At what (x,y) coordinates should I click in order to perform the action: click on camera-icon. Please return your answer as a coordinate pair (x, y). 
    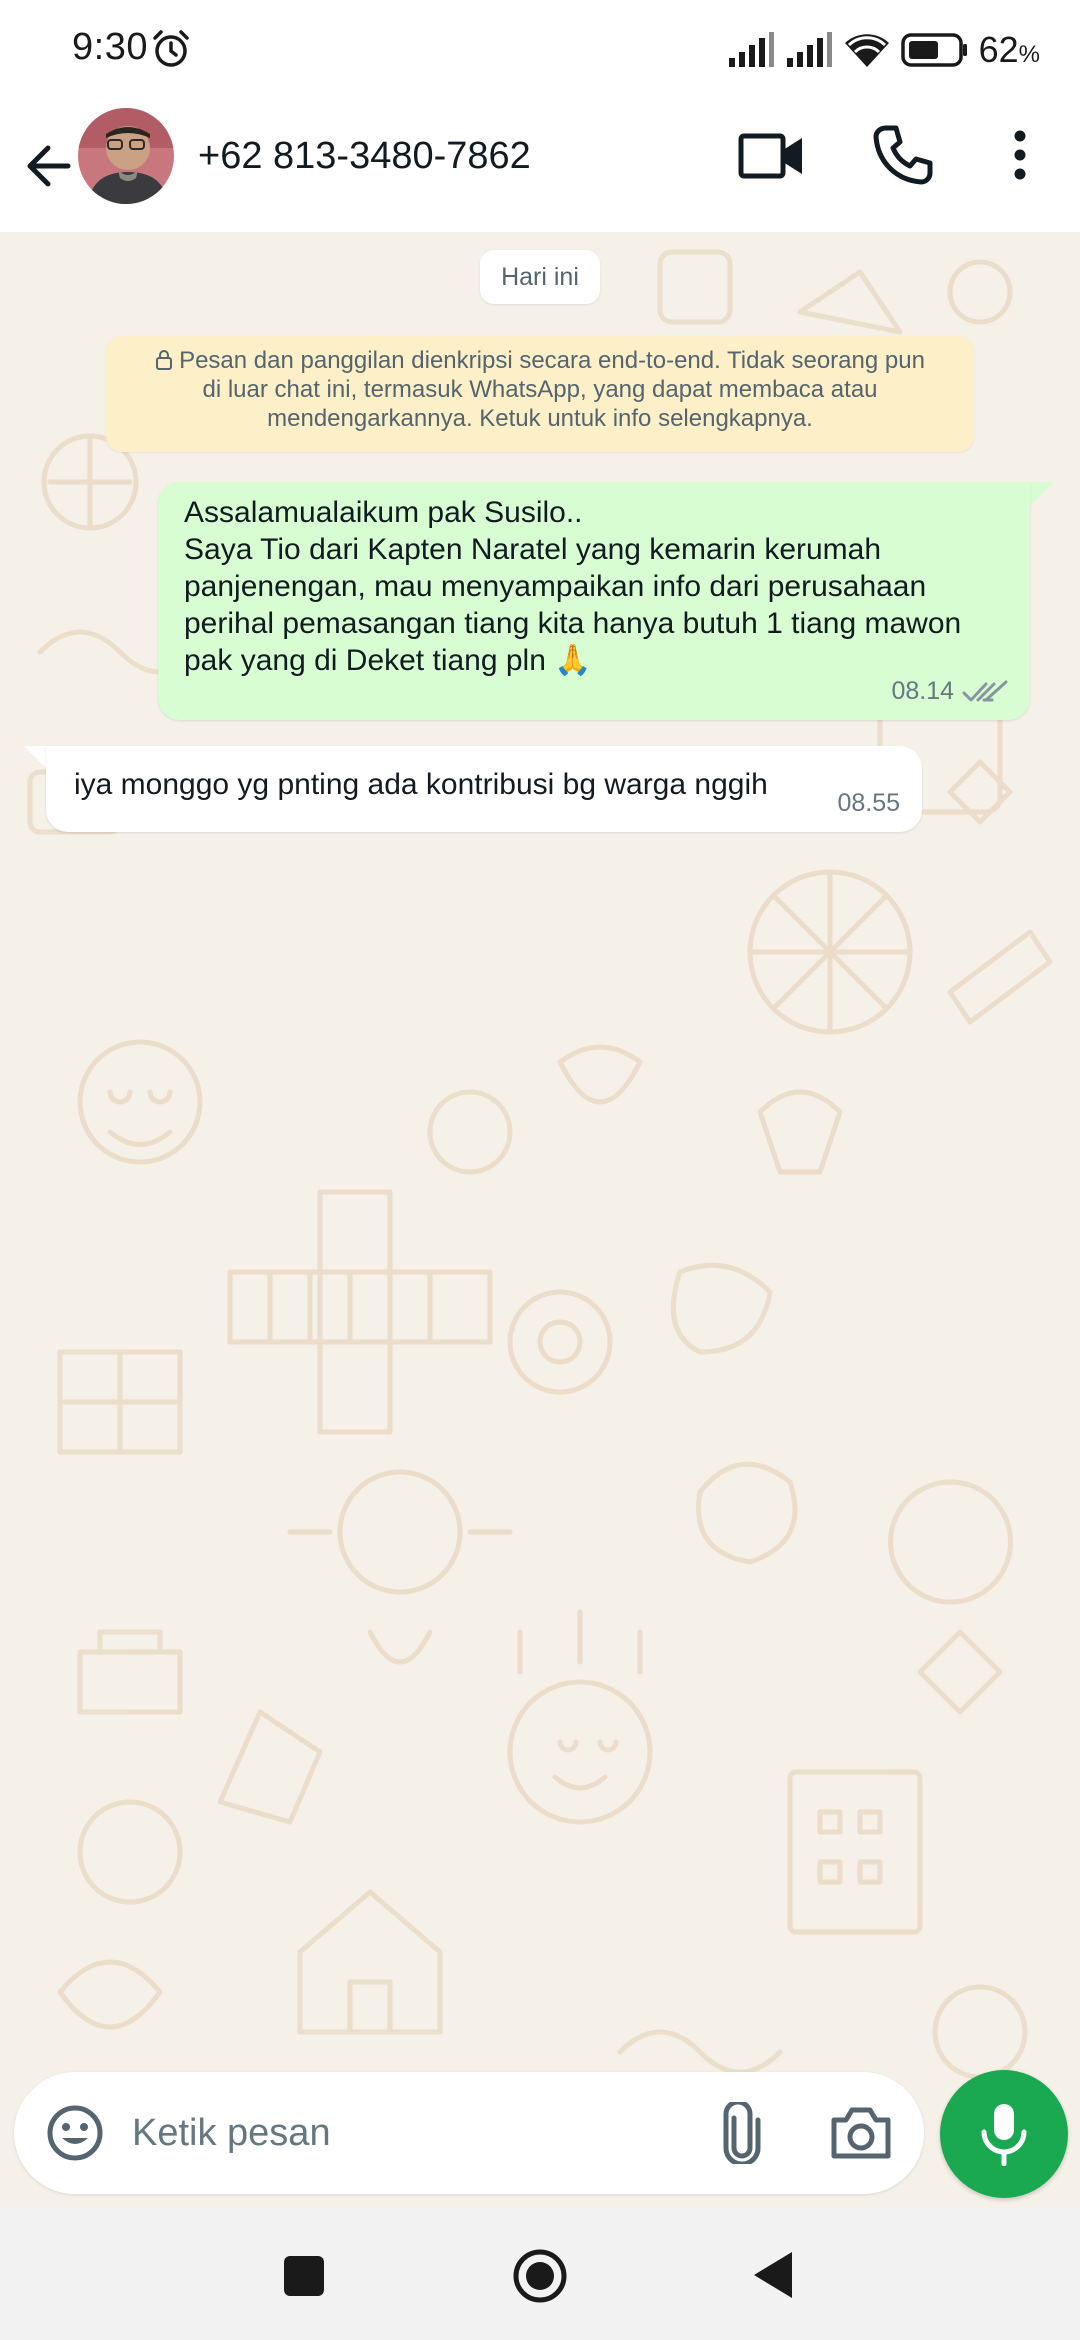
    Looking at the image, I should click on (861, 2133).